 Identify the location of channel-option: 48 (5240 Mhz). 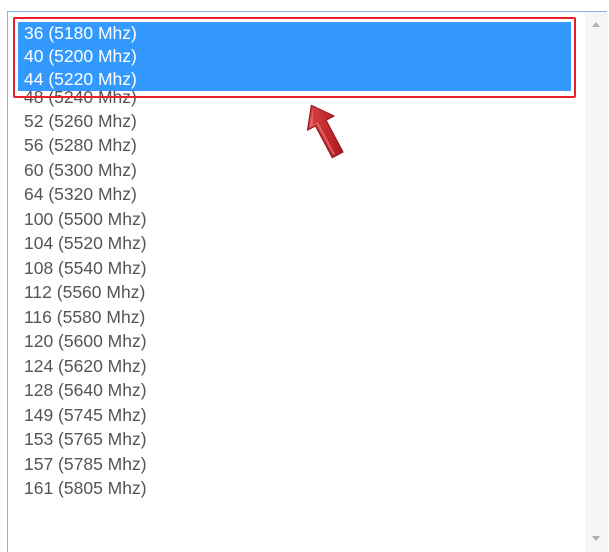
(294, 100).